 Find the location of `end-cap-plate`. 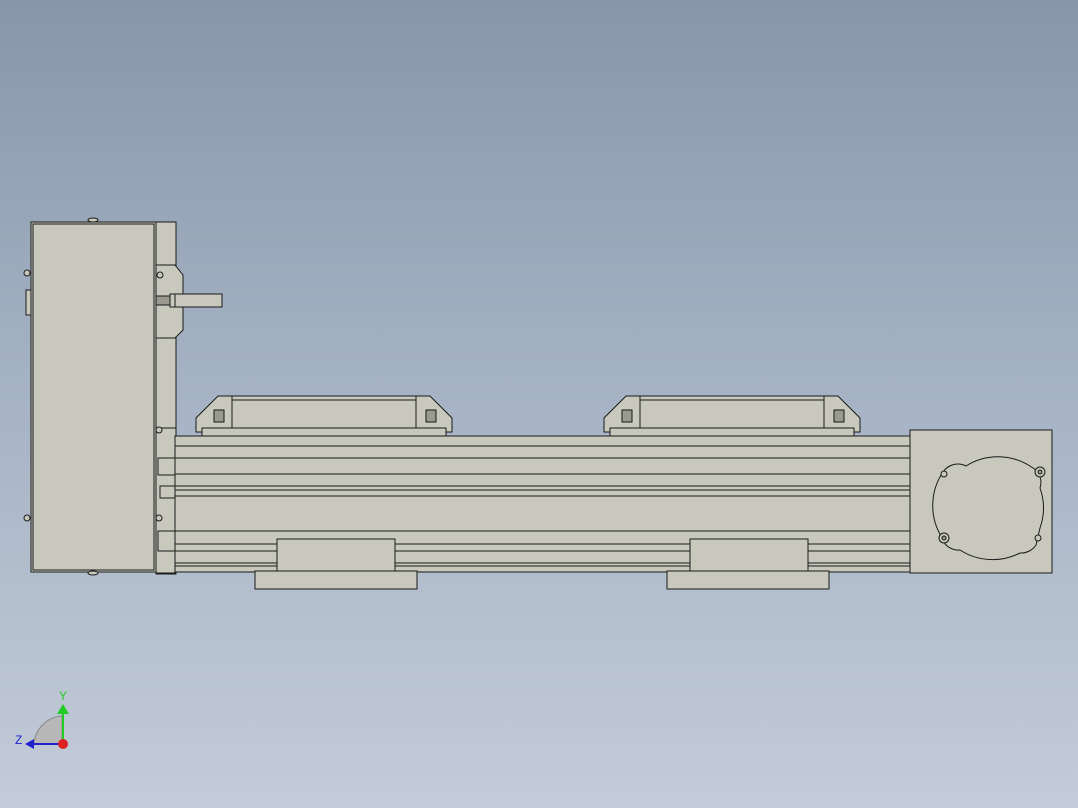

end-cap-plate is located at coordinates (981, 501).